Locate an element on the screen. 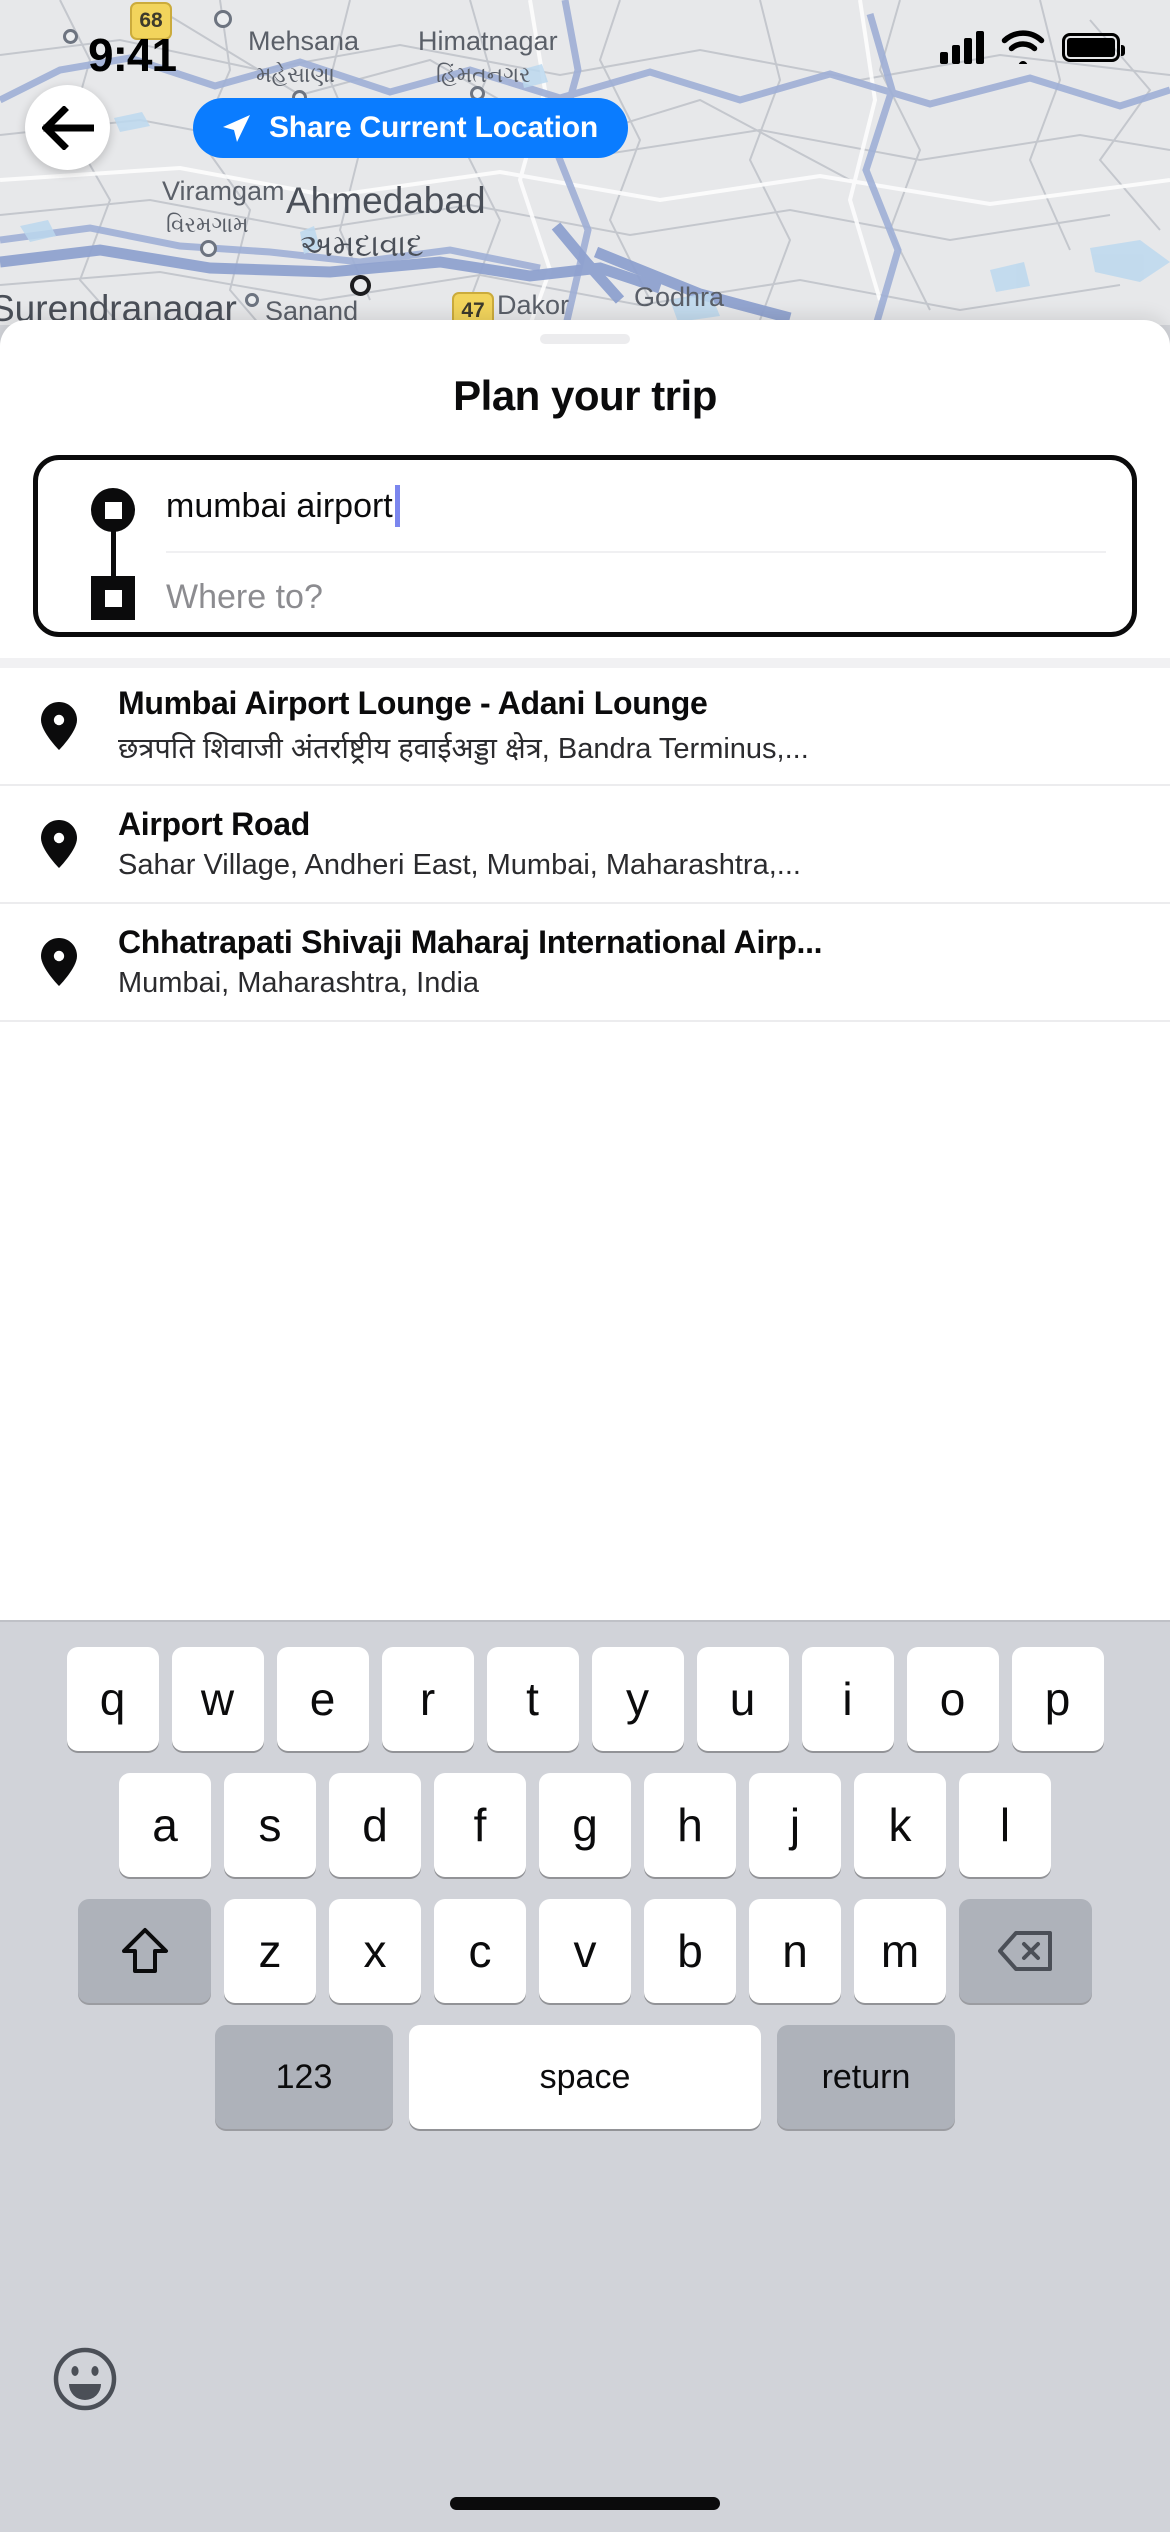  key-f: f is located at coordinates (480, 1825).